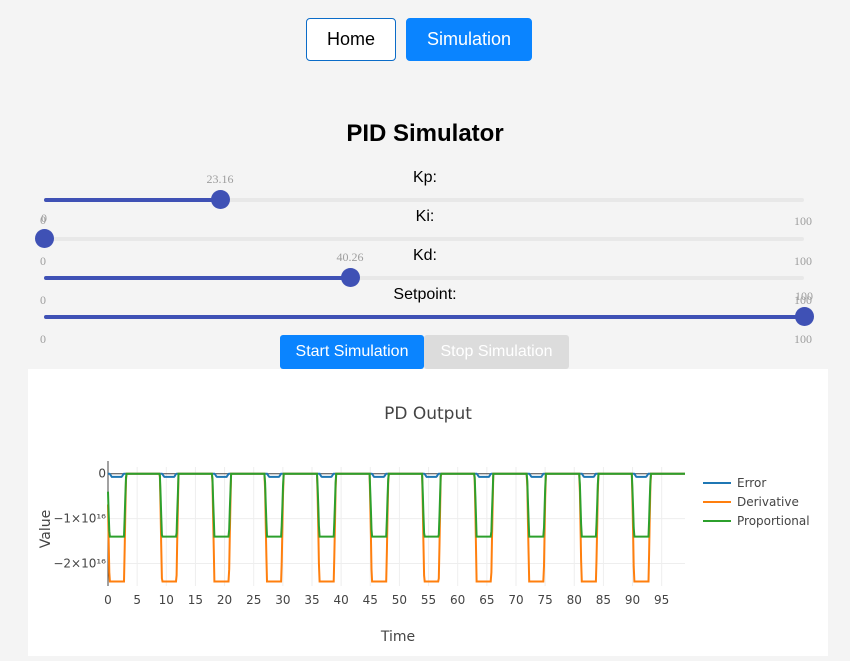 This screenshot has width=850, height=661. Describe the element at coordinates (46, 529) in the screenshot. I see `y-axis-title: Value` at that location.